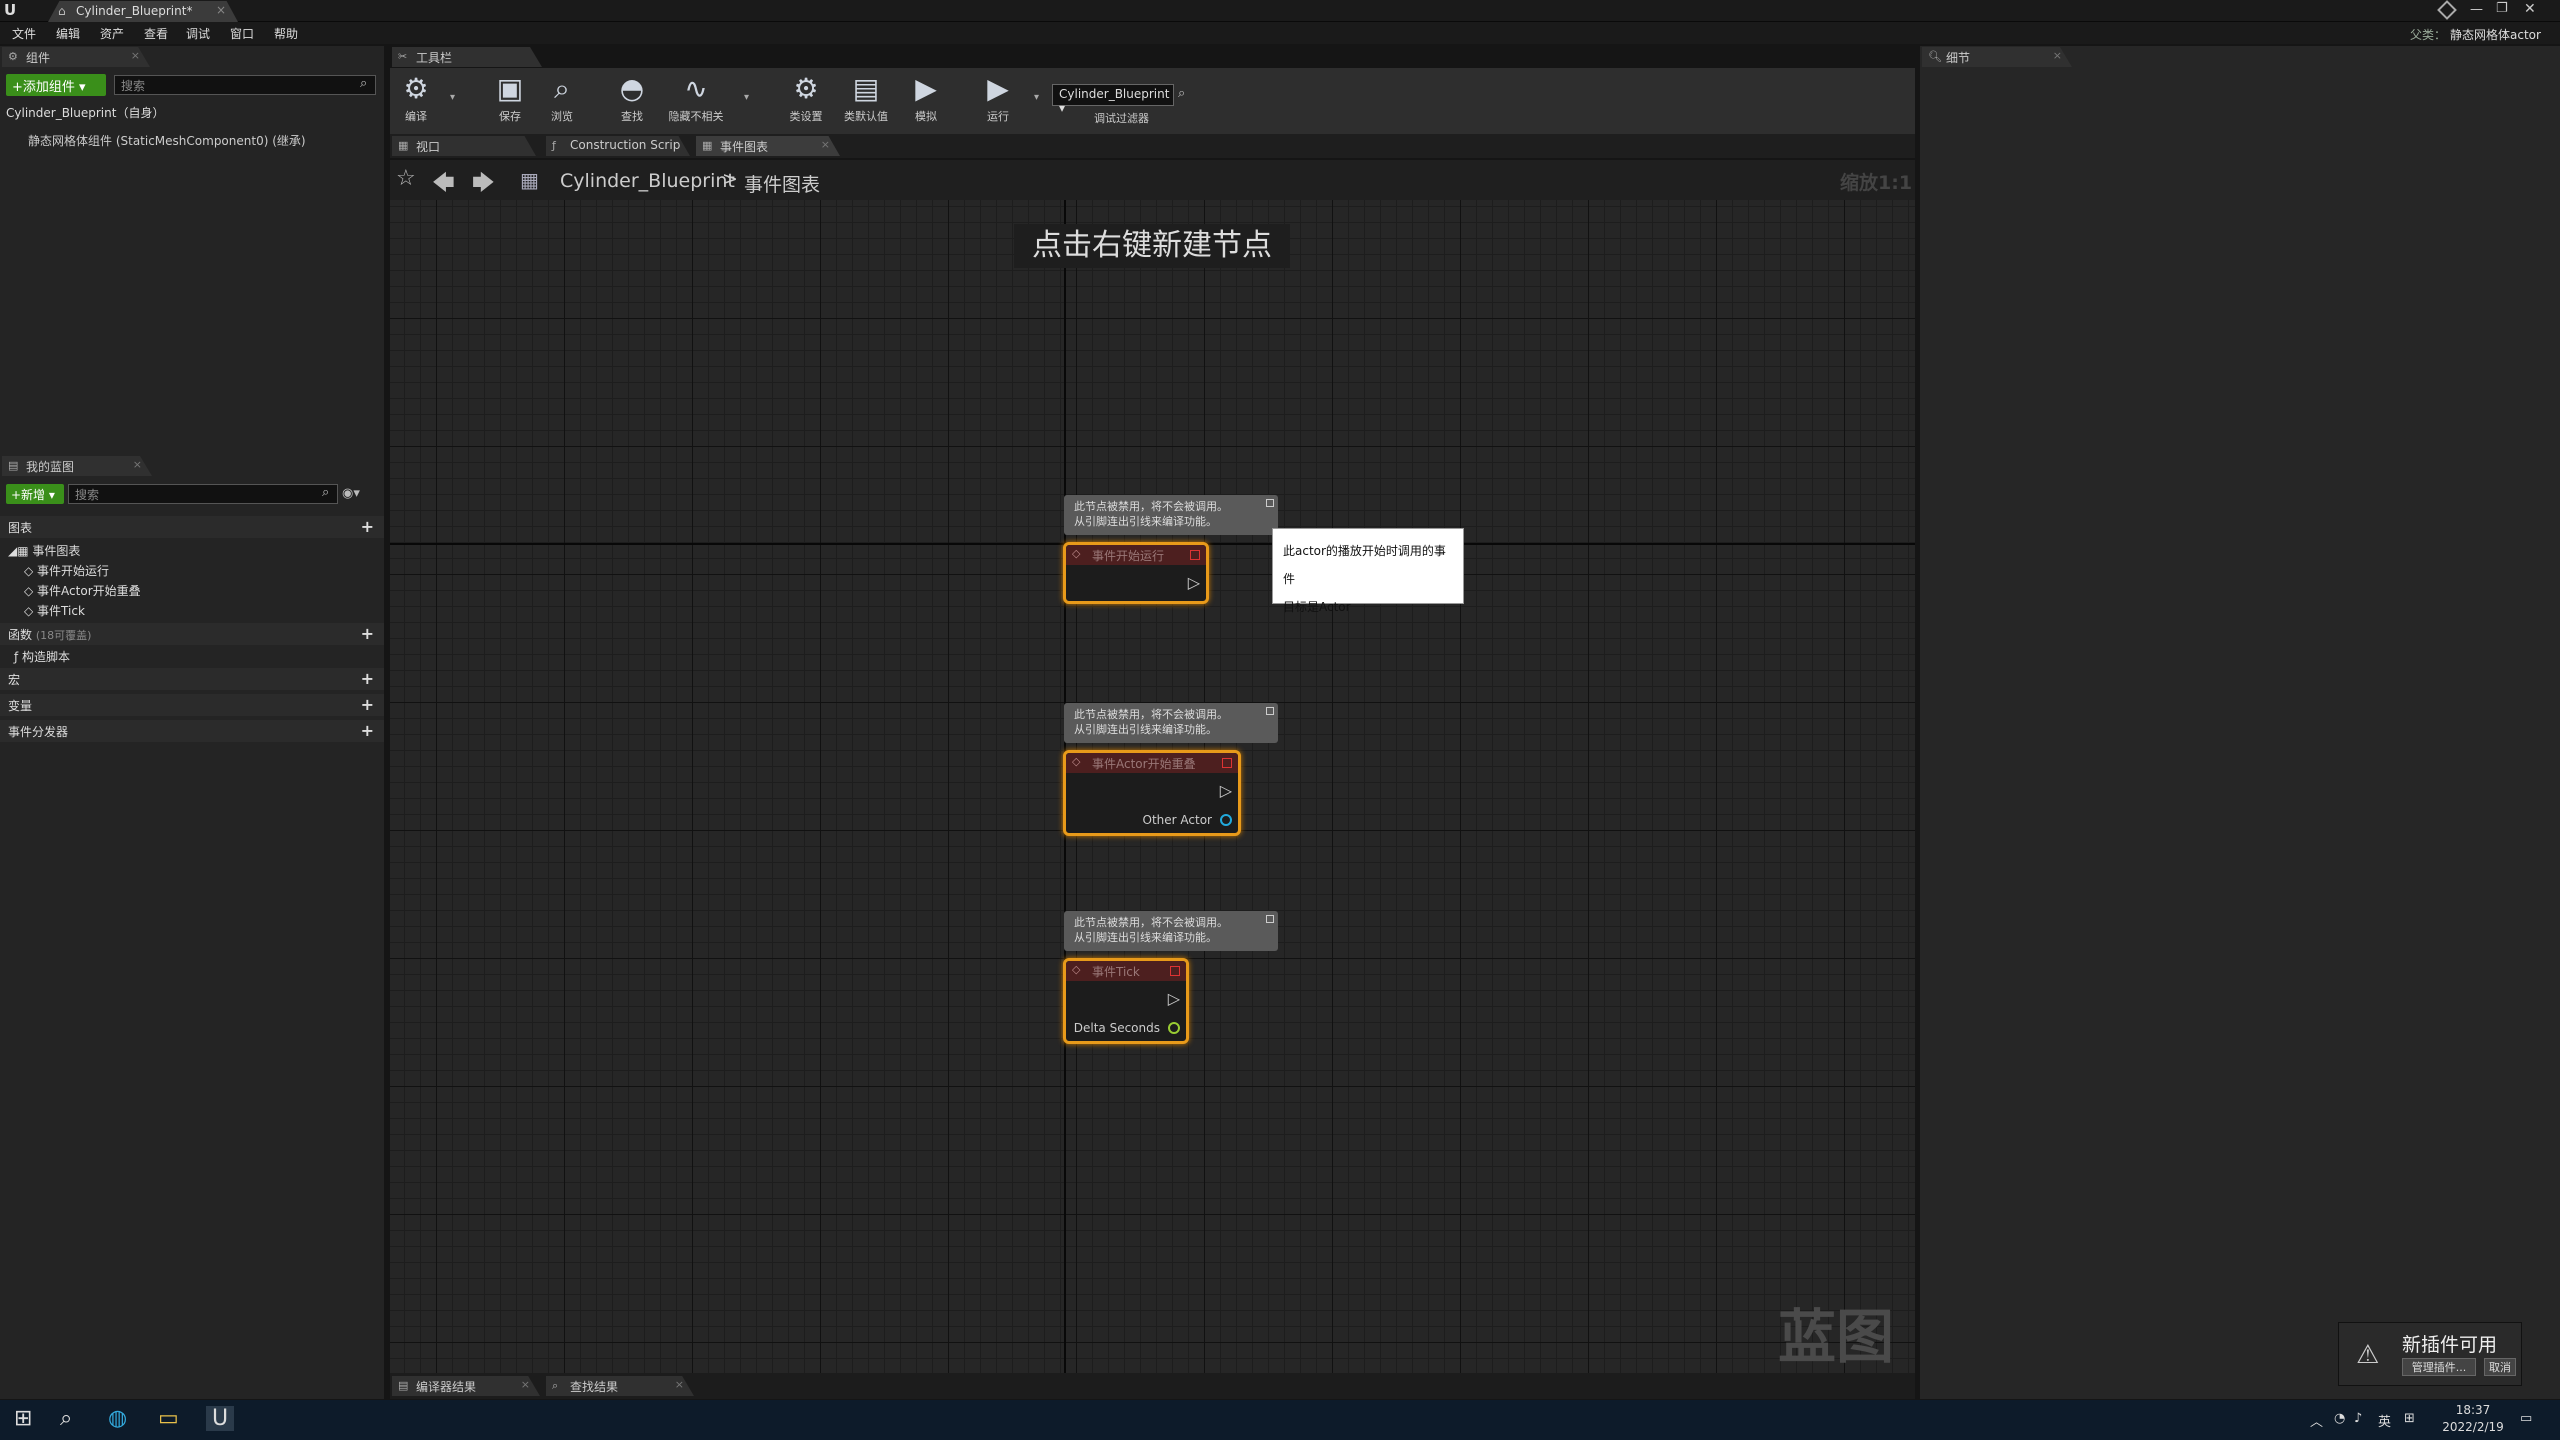  I want to click on component-root-item: Cylinder_Blueprint（自身）, so click(85, 112).